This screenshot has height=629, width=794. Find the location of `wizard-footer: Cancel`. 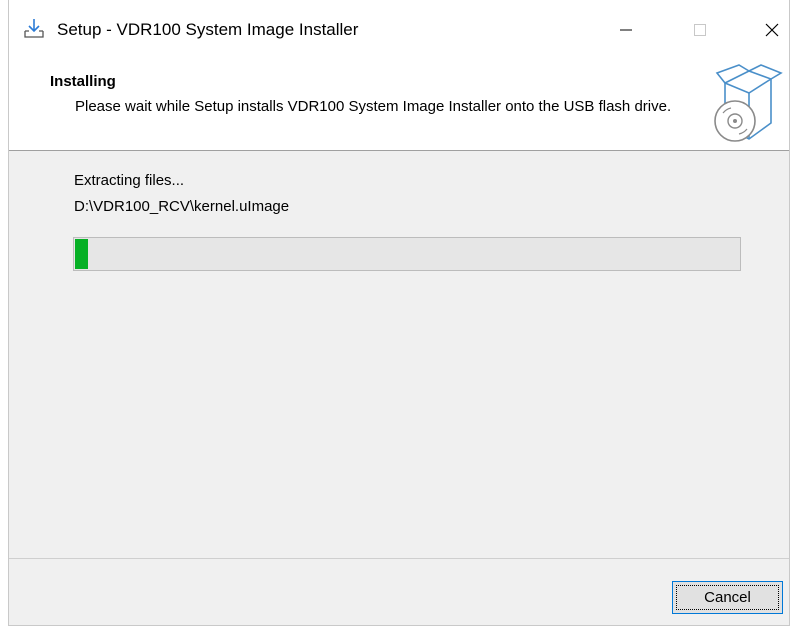

wizard-footer: Cancel is located at coordinates (399, 591).